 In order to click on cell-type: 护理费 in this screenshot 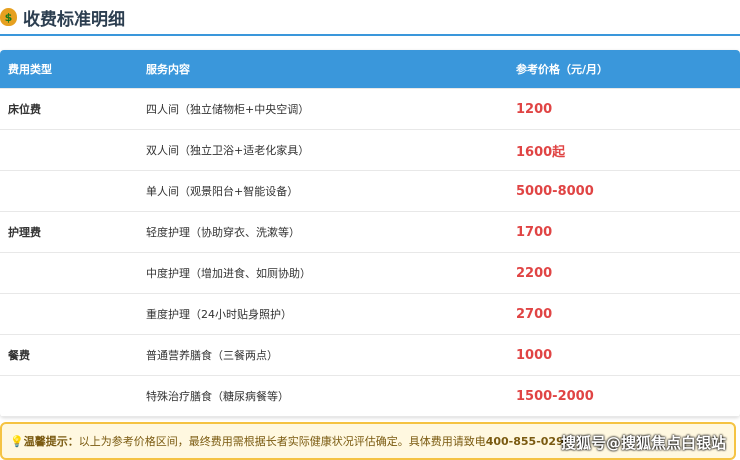, I will do `click(24, 232)`.